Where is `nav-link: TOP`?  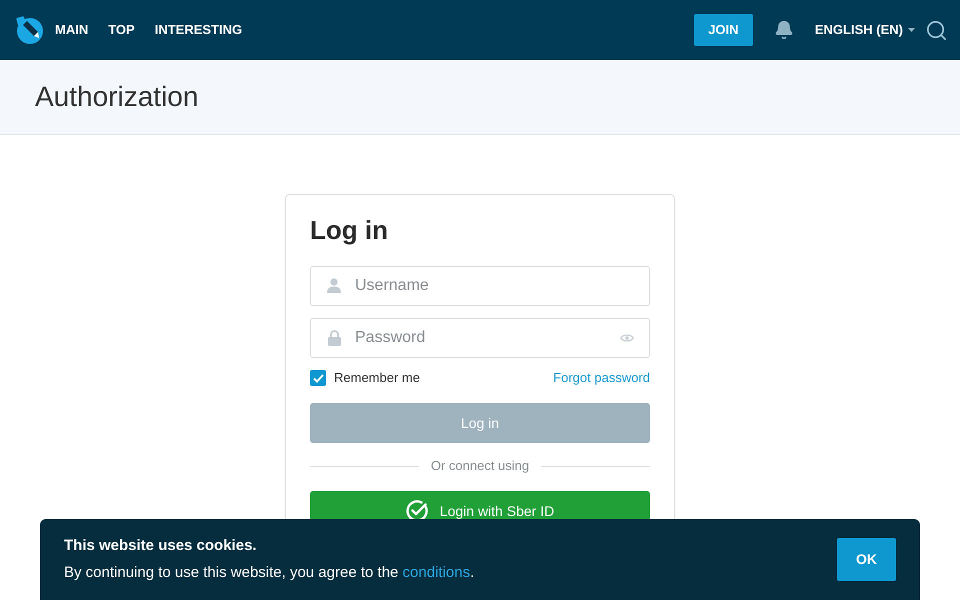
nav-link: TOP is located at coordinates (121, 30).